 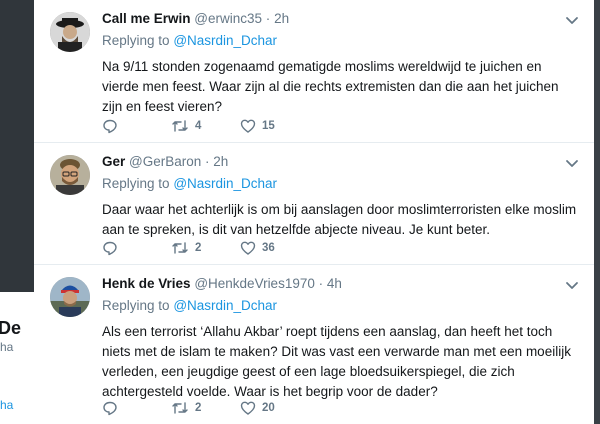 What do you see at coordinates (228, 18) in the screenshot?
I see `author-handle: @erwinc35` at bounding box center [228, 18].